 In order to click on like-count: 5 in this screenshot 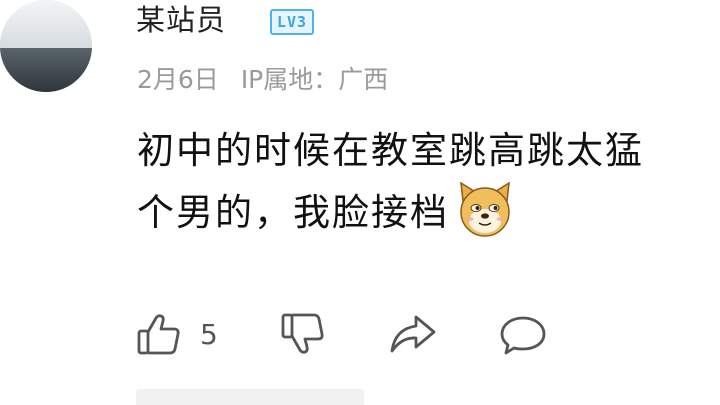, I will do `click(209, 334)`.